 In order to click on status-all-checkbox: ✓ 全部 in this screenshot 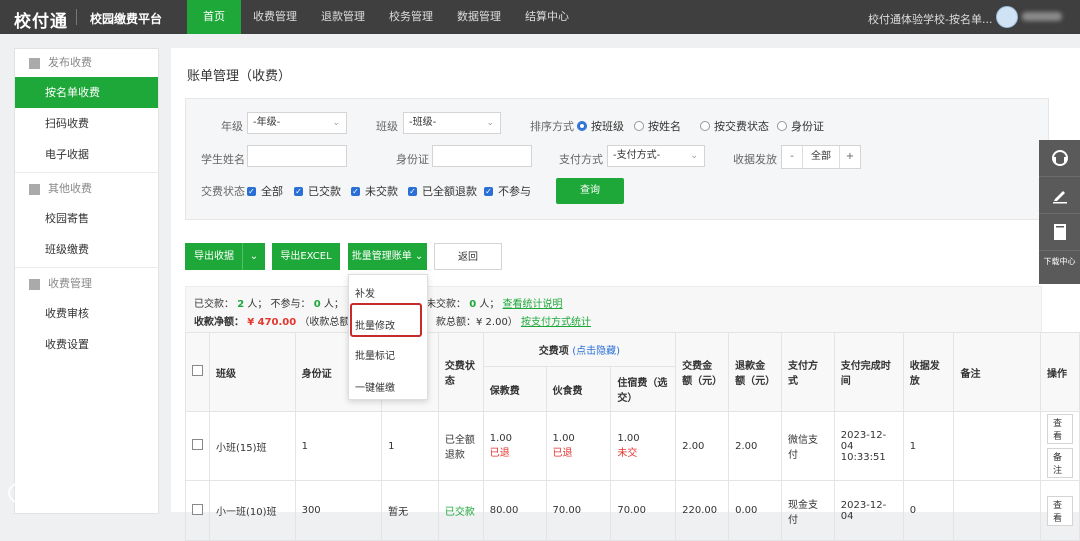, I will do `click(265, 191)`.